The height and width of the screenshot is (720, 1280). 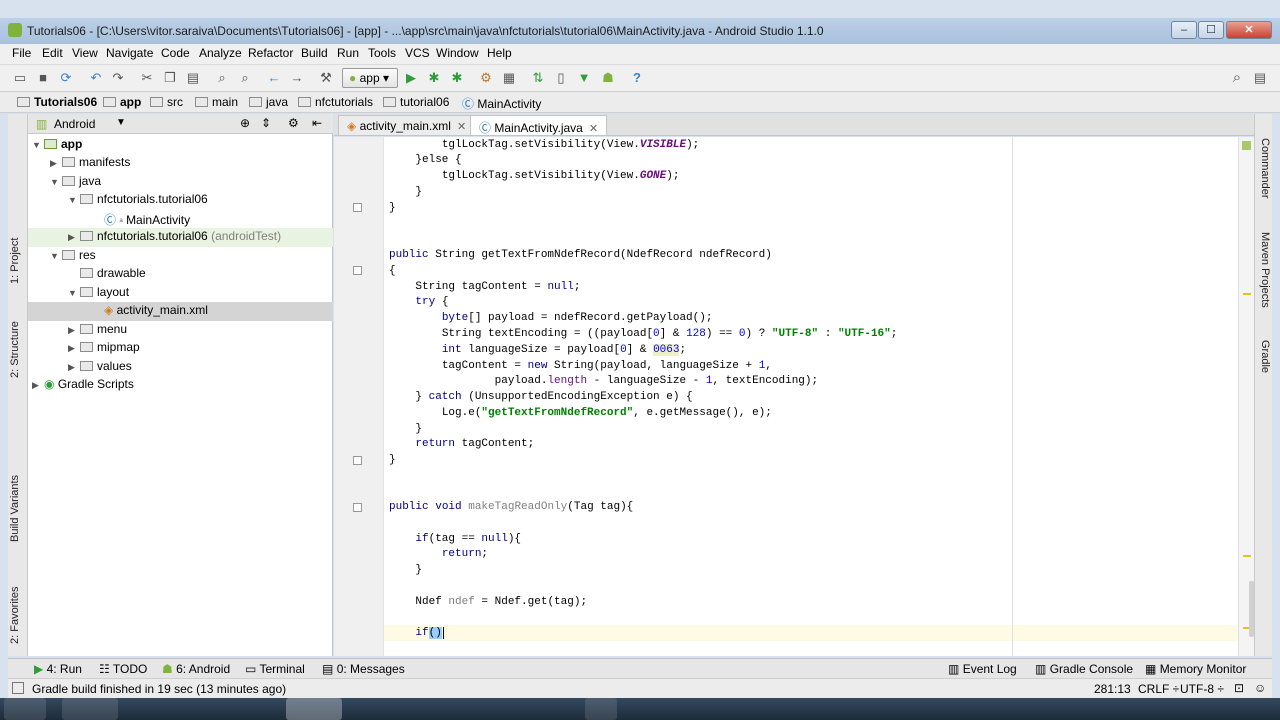 I want to click on tool-tab-gradle: Gradle, so click(x=1265, y=356).